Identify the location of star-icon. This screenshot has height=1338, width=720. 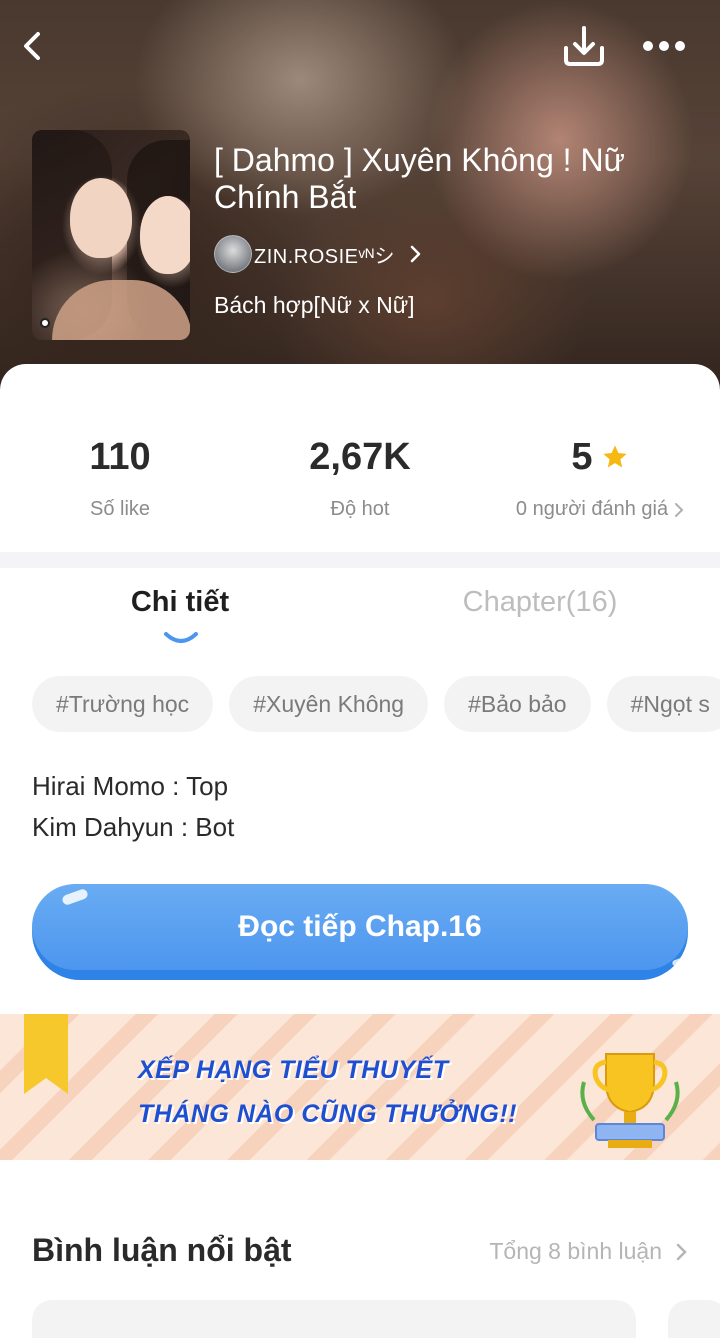
(614, 456).